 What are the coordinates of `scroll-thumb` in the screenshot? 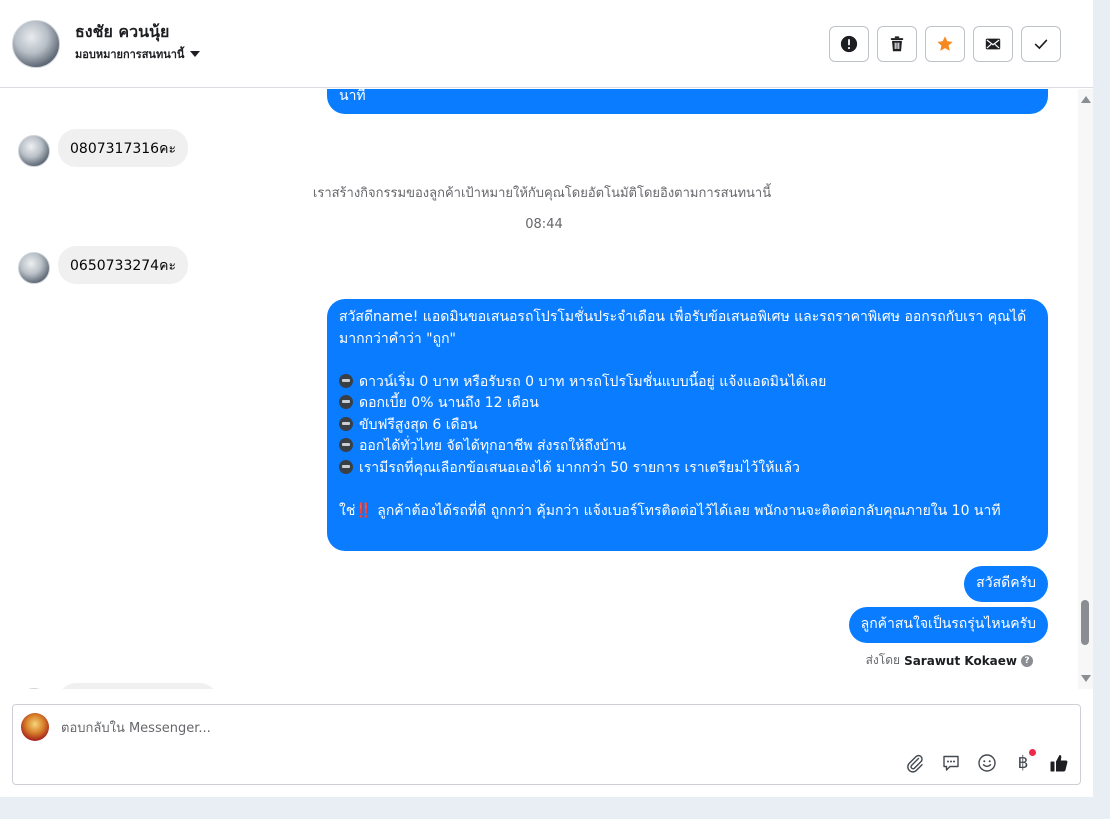 It's located at (1085, 622).